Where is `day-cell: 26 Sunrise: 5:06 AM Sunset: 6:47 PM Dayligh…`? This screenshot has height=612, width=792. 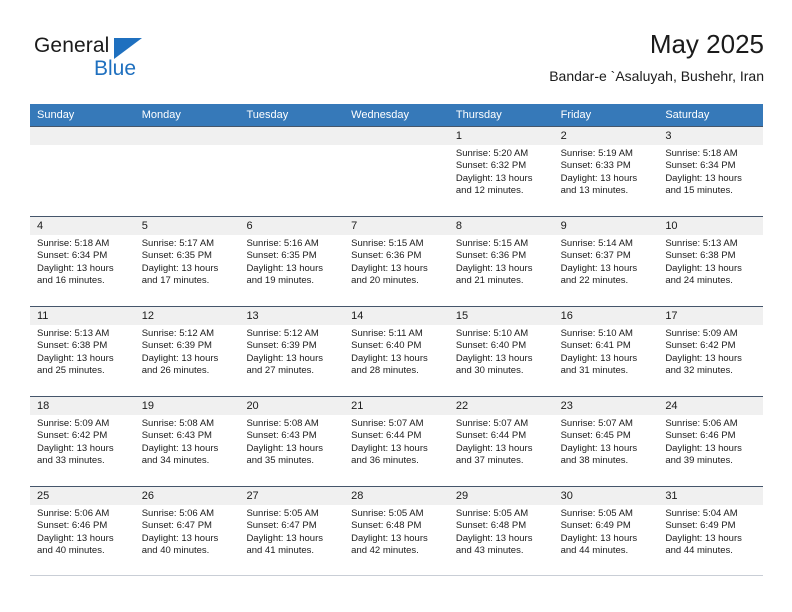
day-cell: 26 Sunrise: 5:06 AM Sunset: 6:47 PM Dayligh… is located at coordinates (187, 531).